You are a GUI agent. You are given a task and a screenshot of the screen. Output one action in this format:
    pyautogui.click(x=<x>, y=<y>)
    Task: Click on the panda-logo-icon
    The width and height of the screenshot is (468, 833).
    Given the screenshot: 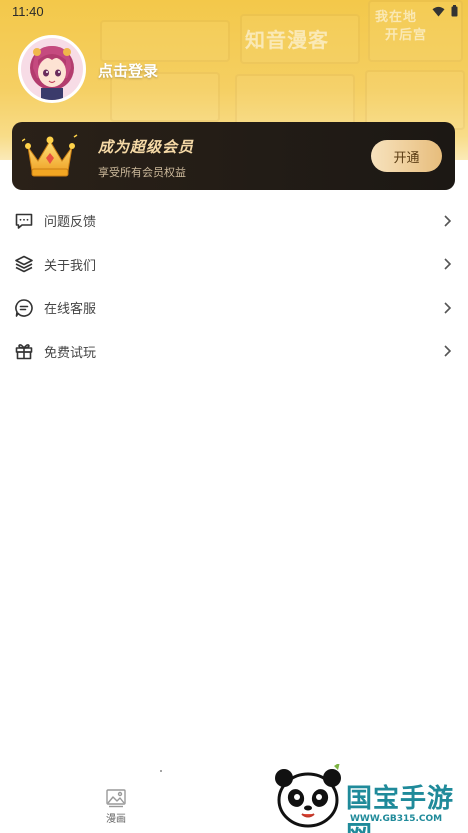 What is the action you would take?
    pyautogui.click(x=308, y=796)
    